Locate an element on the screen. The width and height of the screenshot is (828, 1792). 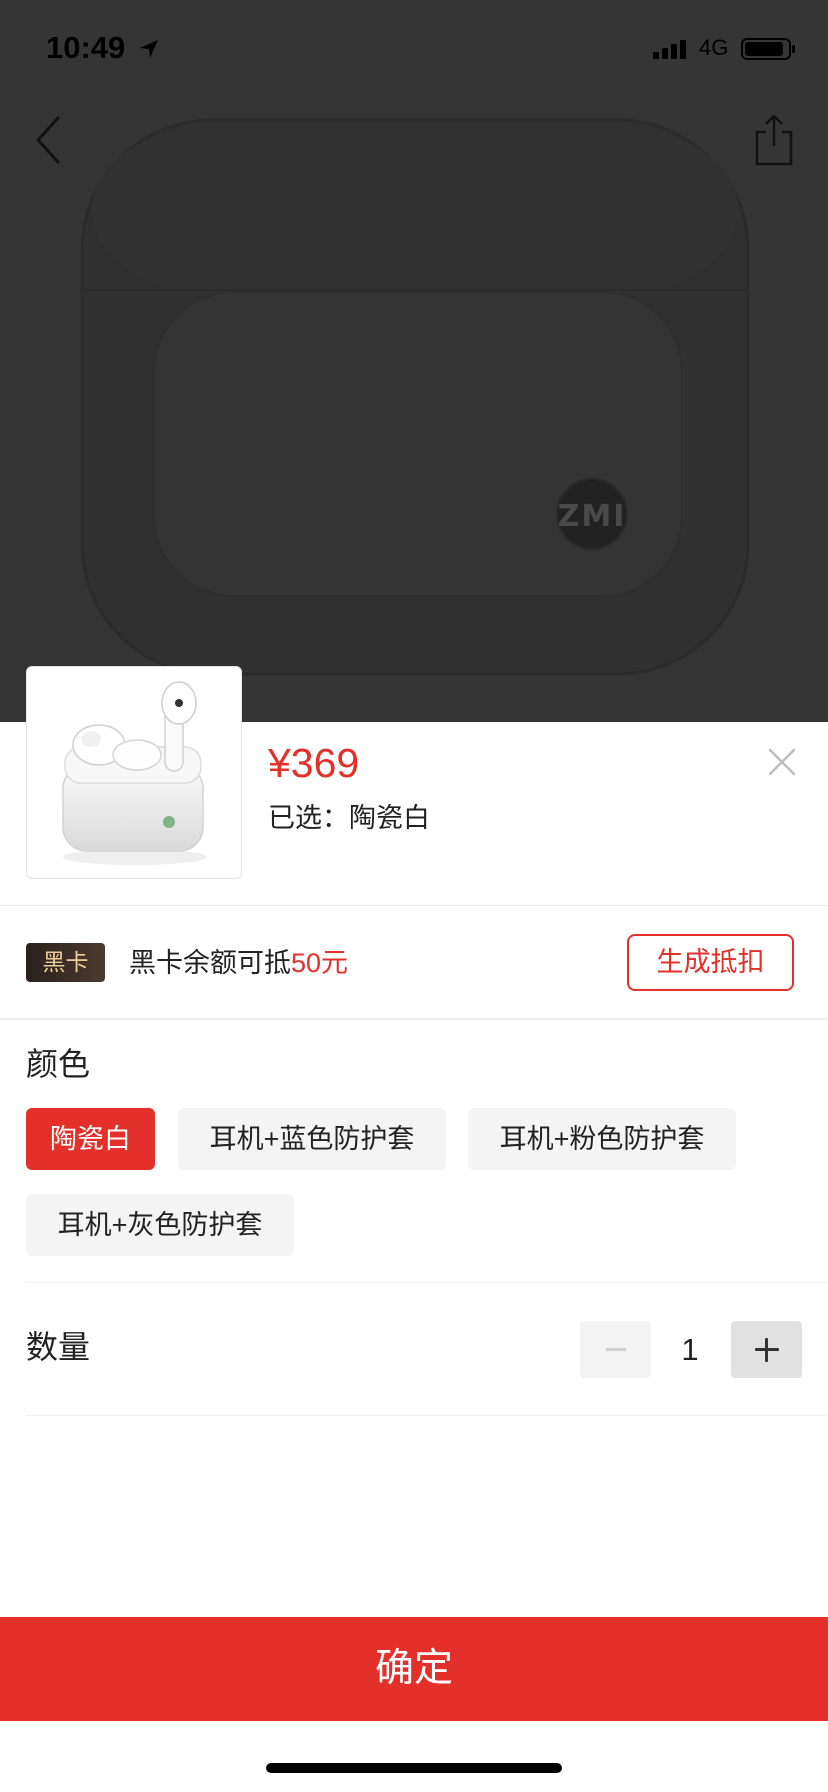
location-arrow-icon is located at coordinates (149, 49).